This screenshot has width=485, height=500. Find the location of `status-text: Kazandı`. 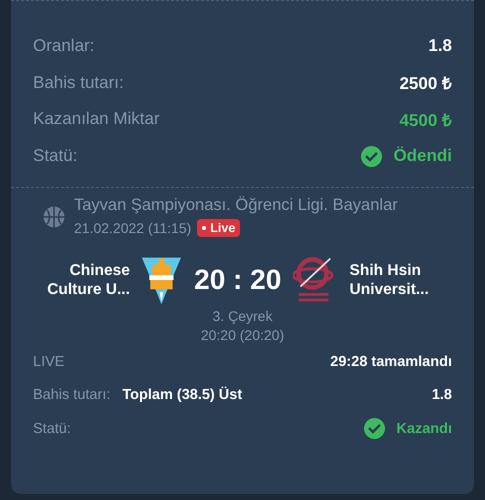

status-text: Kazandı is located at coordinates (424, 428).